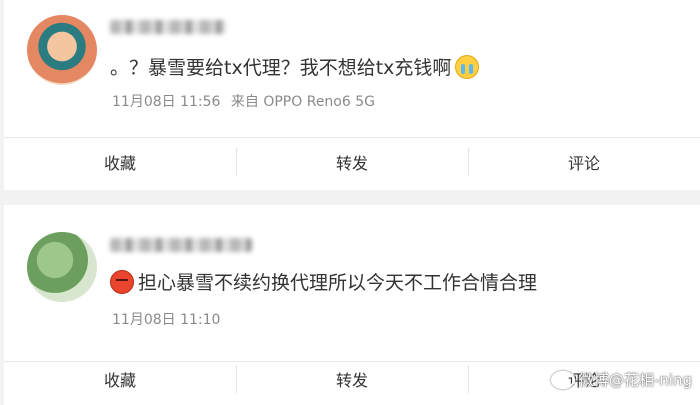 This screenshot has width=700, height=405. I want to click on angry-emoji-icon, so click(122, 281).